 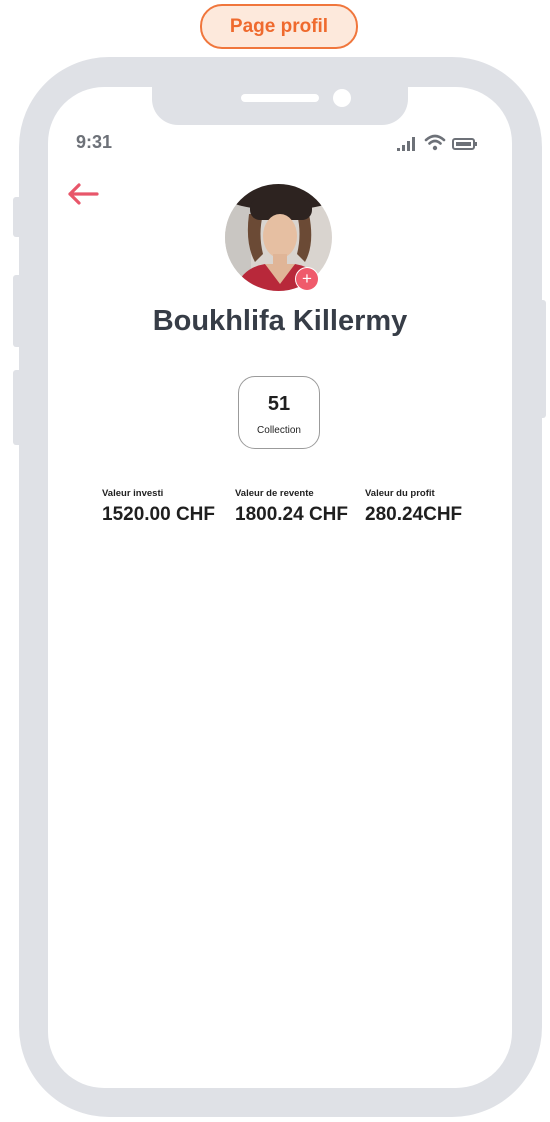 I want to click on stat-value: 280.24CHF, so click(x=414, y=514).